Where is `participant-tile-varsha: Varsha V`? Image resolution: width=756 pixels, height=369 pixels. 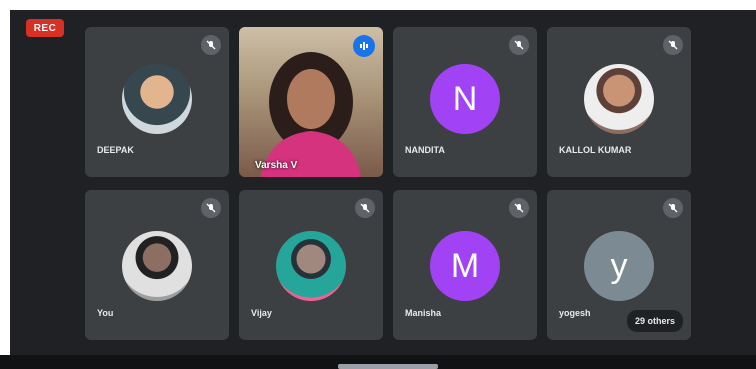
participant-tile-varsha: Varsha V is located at coordinates (311, 102).